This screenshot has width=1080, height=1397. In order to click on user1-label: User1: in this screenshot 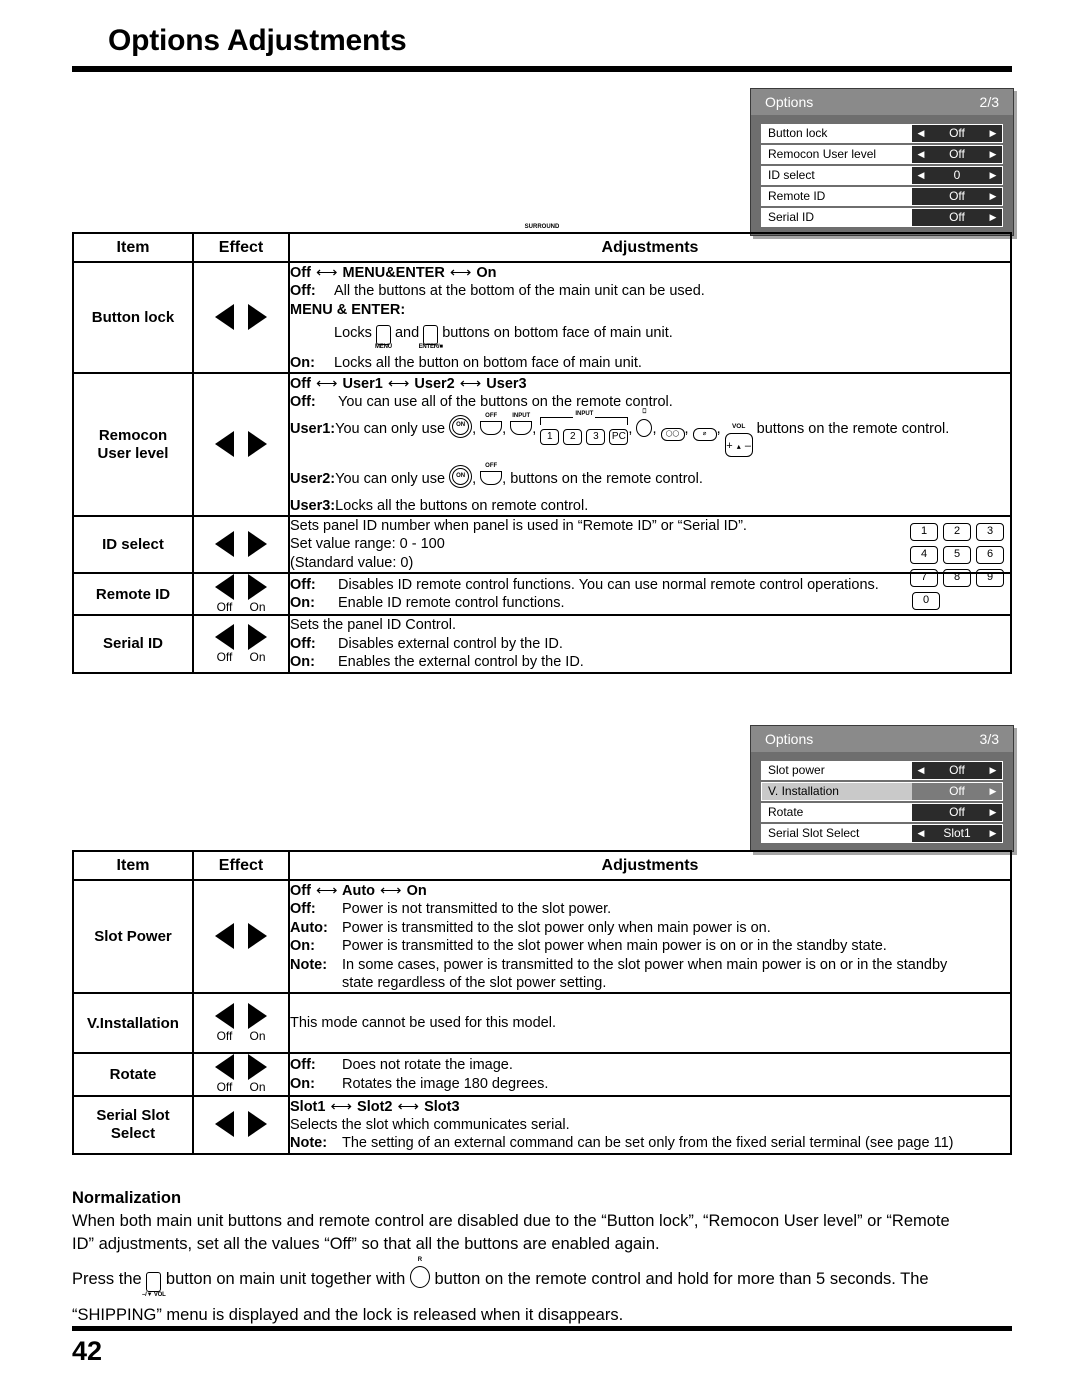, I will do `click(313, 428)`.